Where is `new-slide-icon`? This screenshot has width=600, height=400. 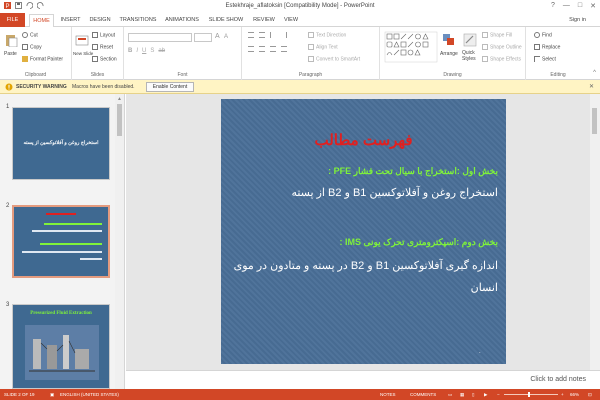
new-slide-icon is located at coordinates (82, 40).